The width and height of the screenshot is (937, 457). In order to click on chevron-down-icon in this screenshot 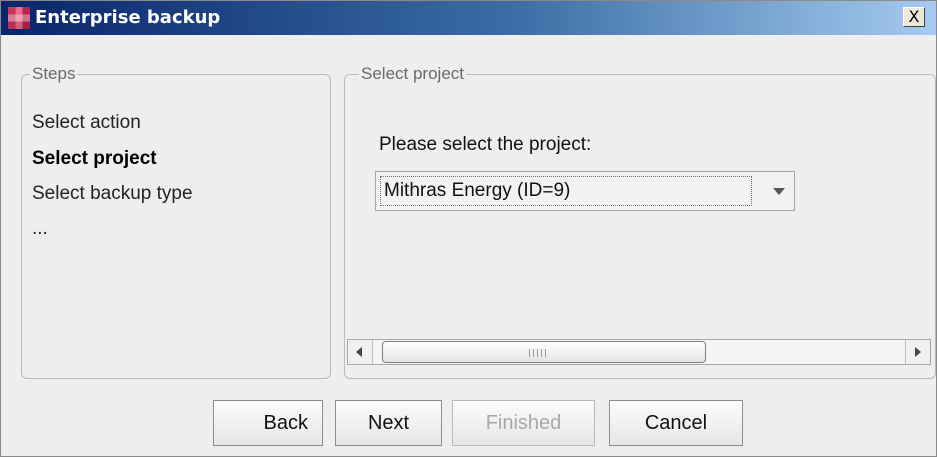, I will do `click(779, 191)`.